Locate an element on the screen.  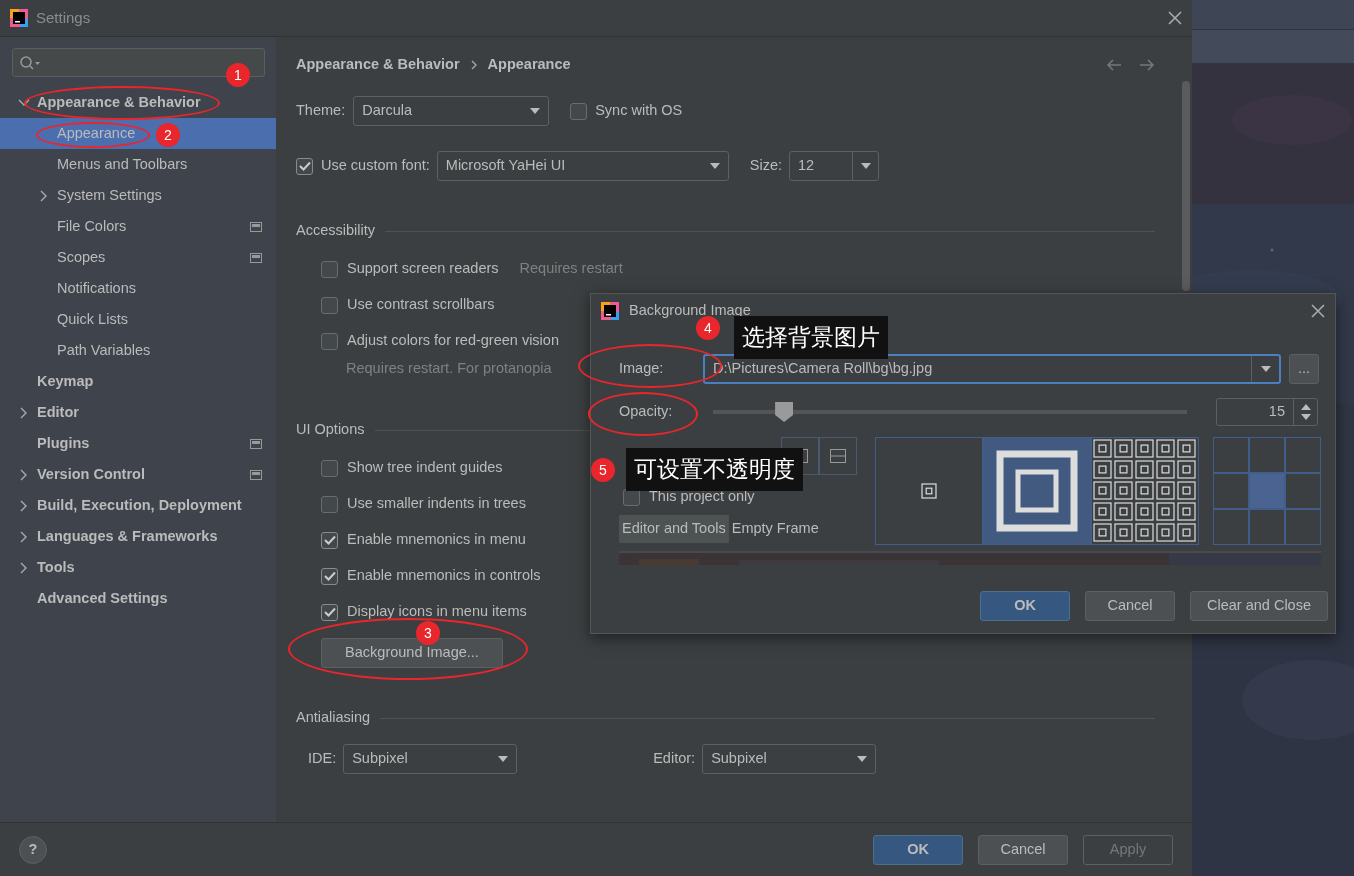
checkbox-label: Support screen readers is located at coordinates (423, 269).